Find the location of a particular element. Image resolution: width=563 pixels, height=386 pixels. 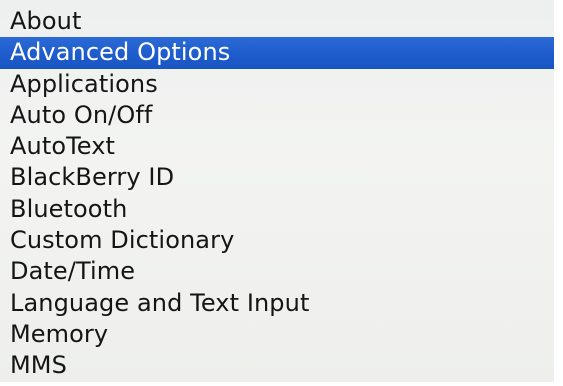

menu-item-advanced-options: Advanced Options is located at coordinates (277, 53).